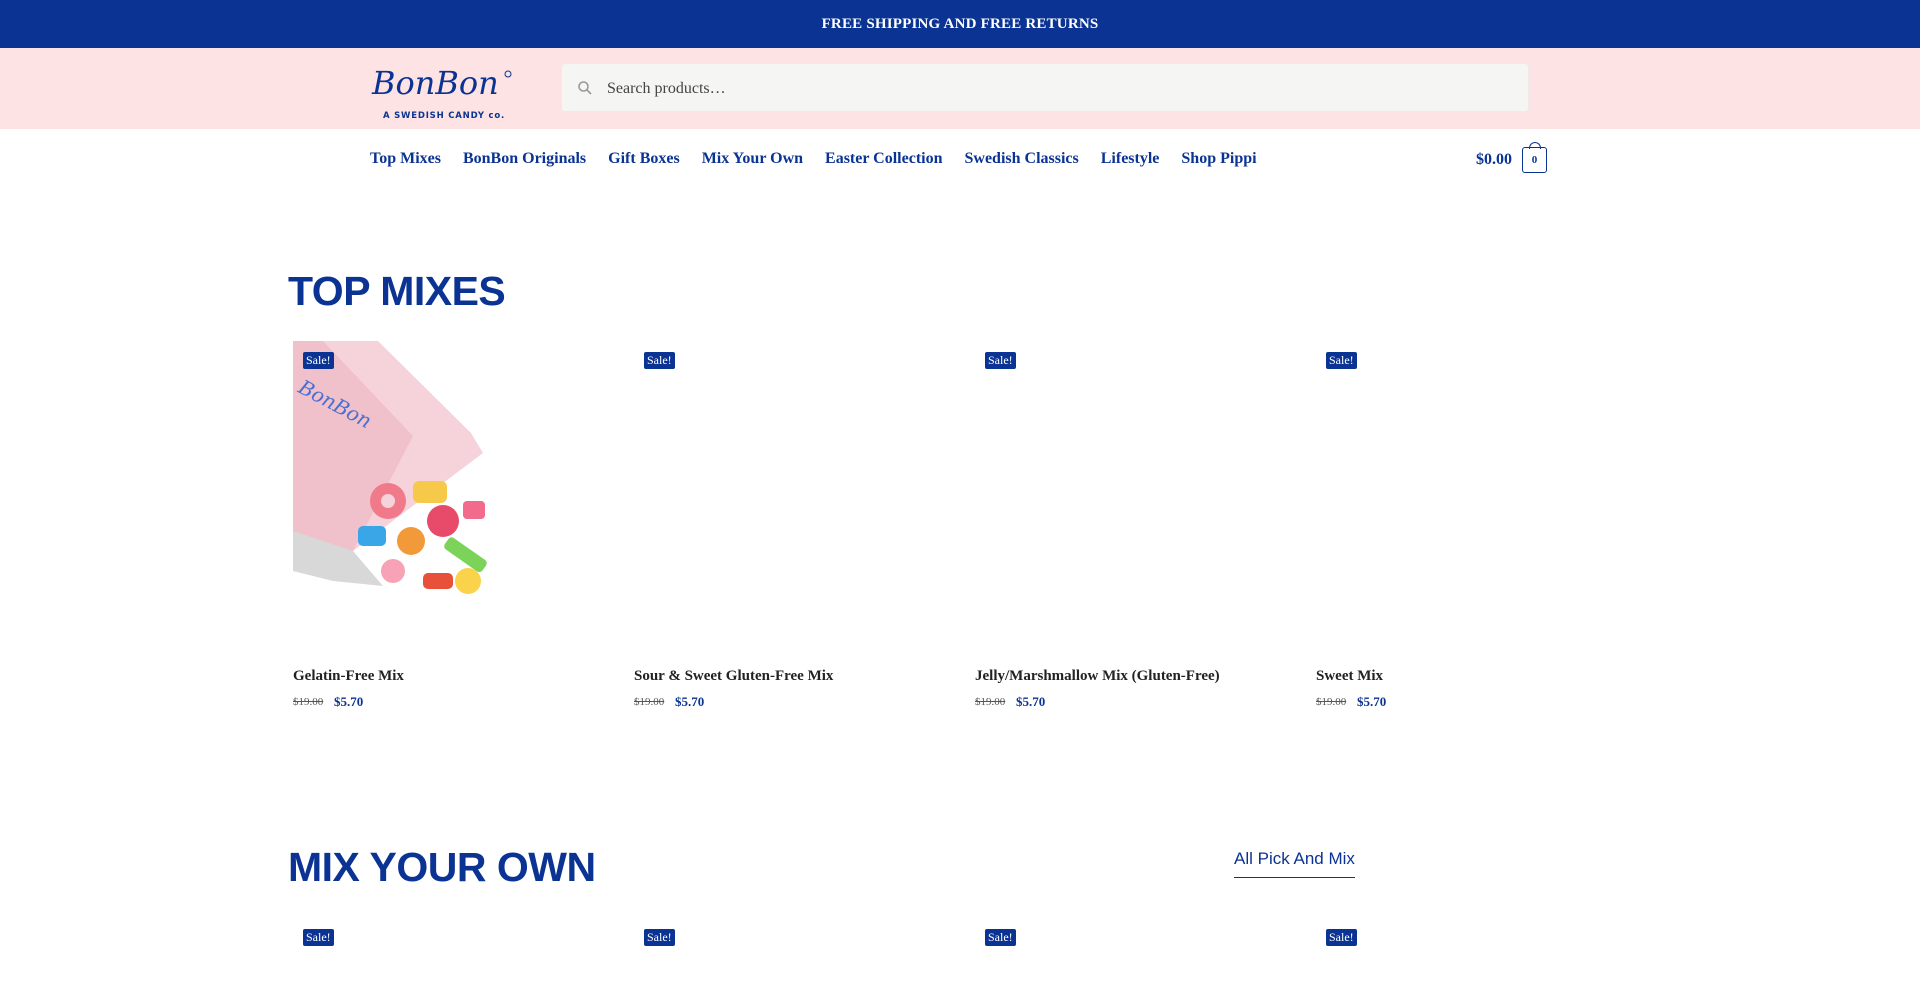 The image size is (1920, 993). I want to click on product-image: BonBon, so click(418, 486).